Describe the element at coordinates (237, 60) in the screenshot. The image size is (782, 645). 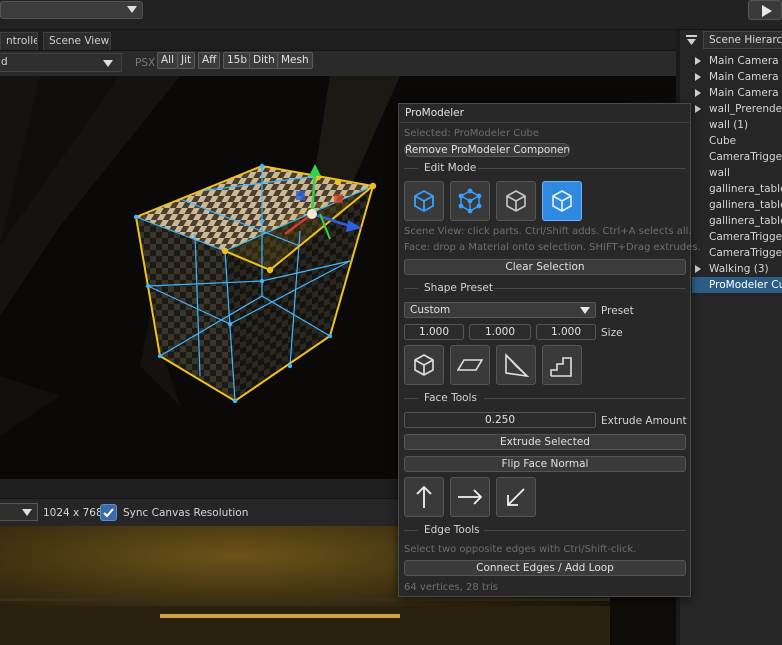
I see `psx-15bit-button: 15b` at that location.